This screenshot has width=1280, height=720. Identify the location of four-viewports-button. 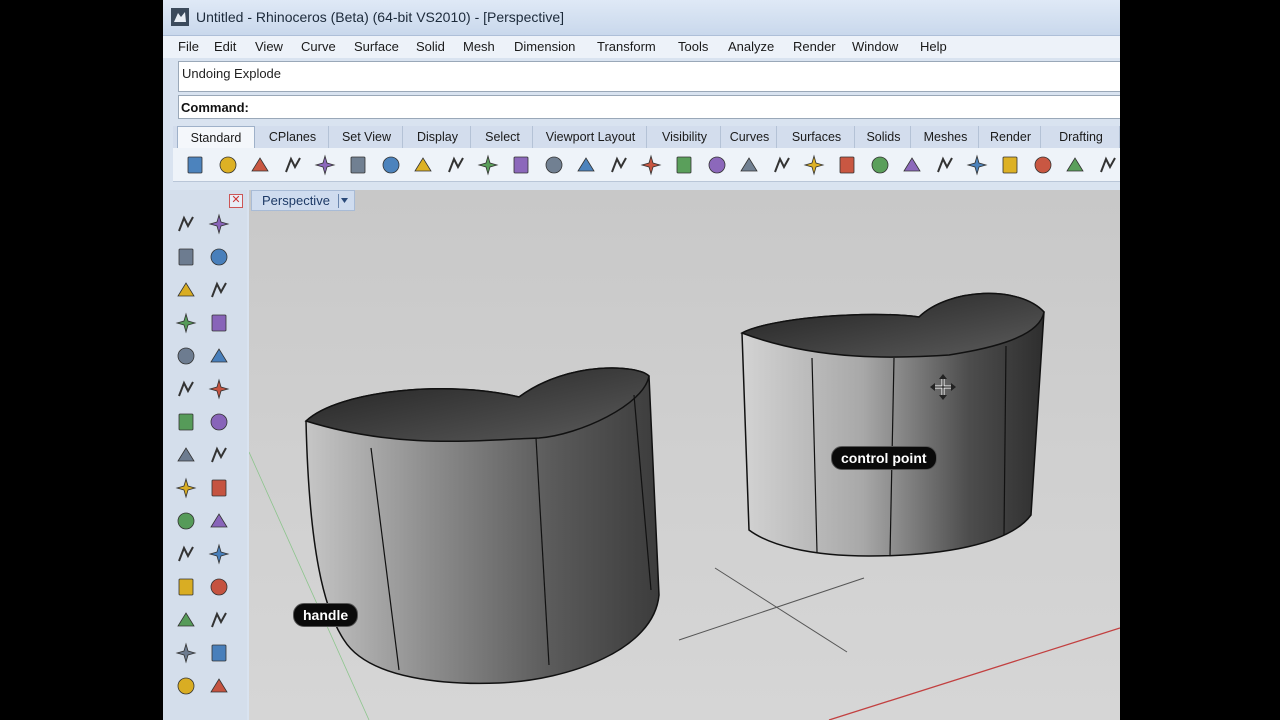
(717, 165).